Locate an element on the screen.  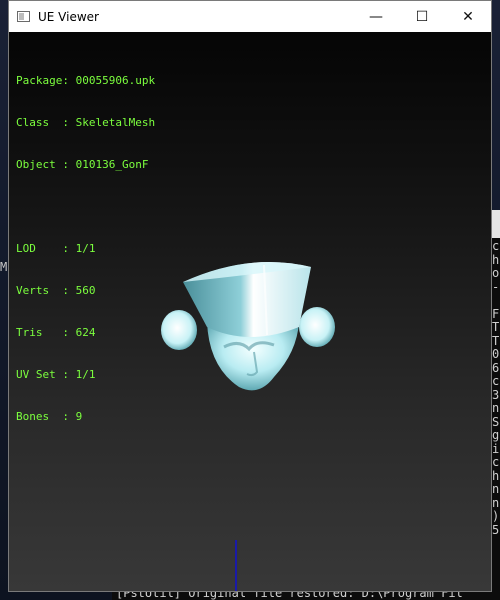
uvset-row: UV Set : 1/1 is located at coordinates (56, 374).